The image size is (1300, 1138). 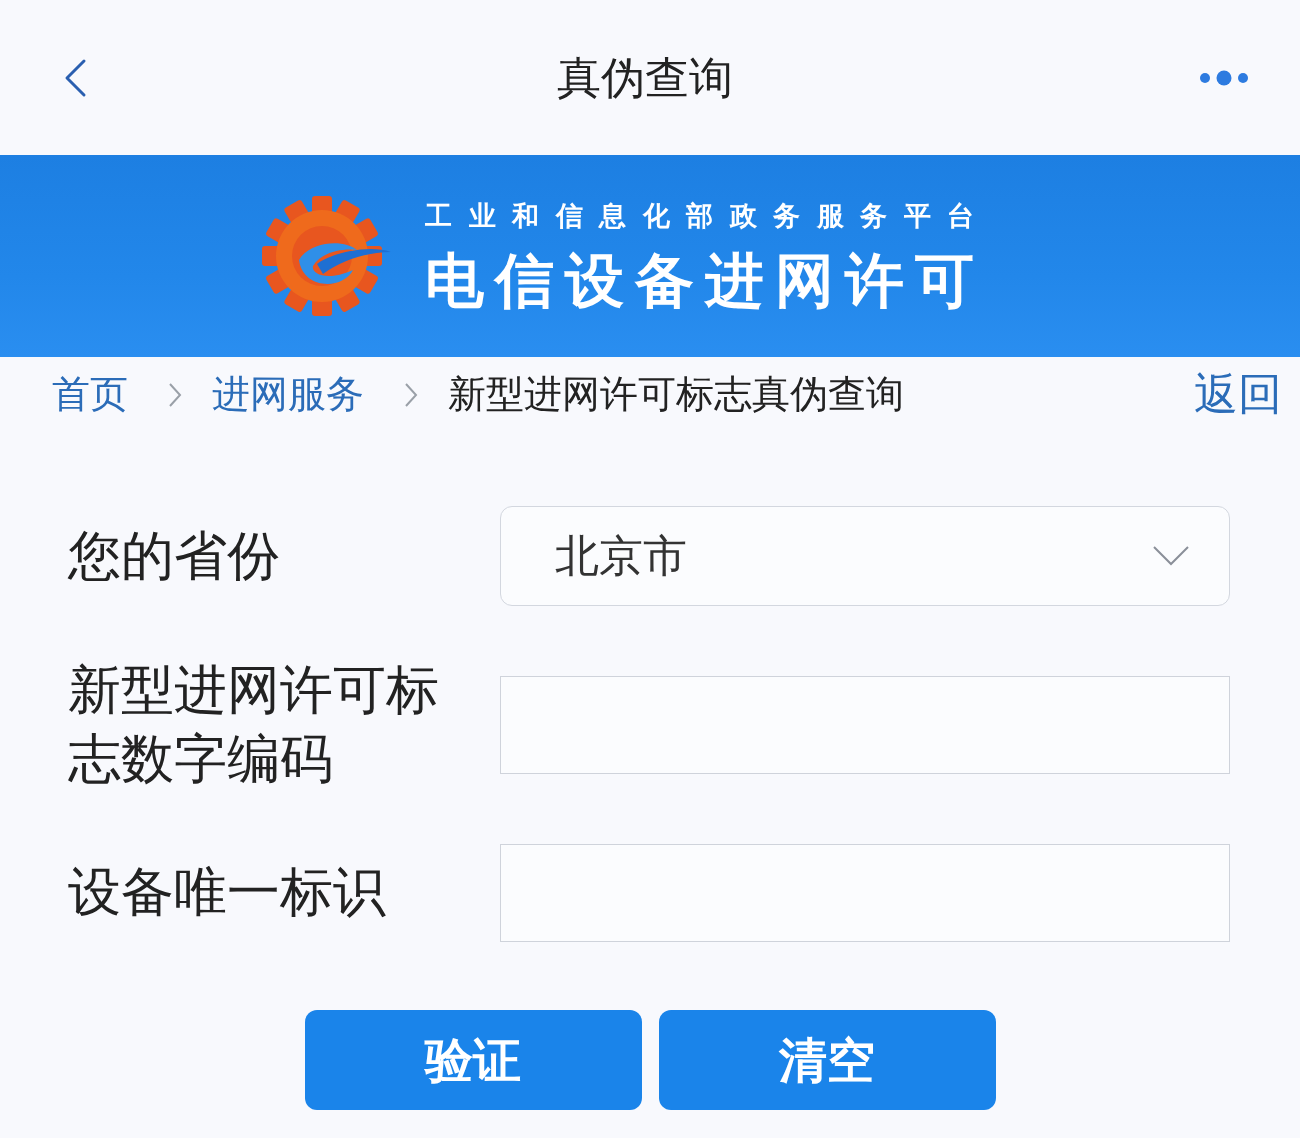 I want to click on back-link: 返回, so click(x=1238, y=394).